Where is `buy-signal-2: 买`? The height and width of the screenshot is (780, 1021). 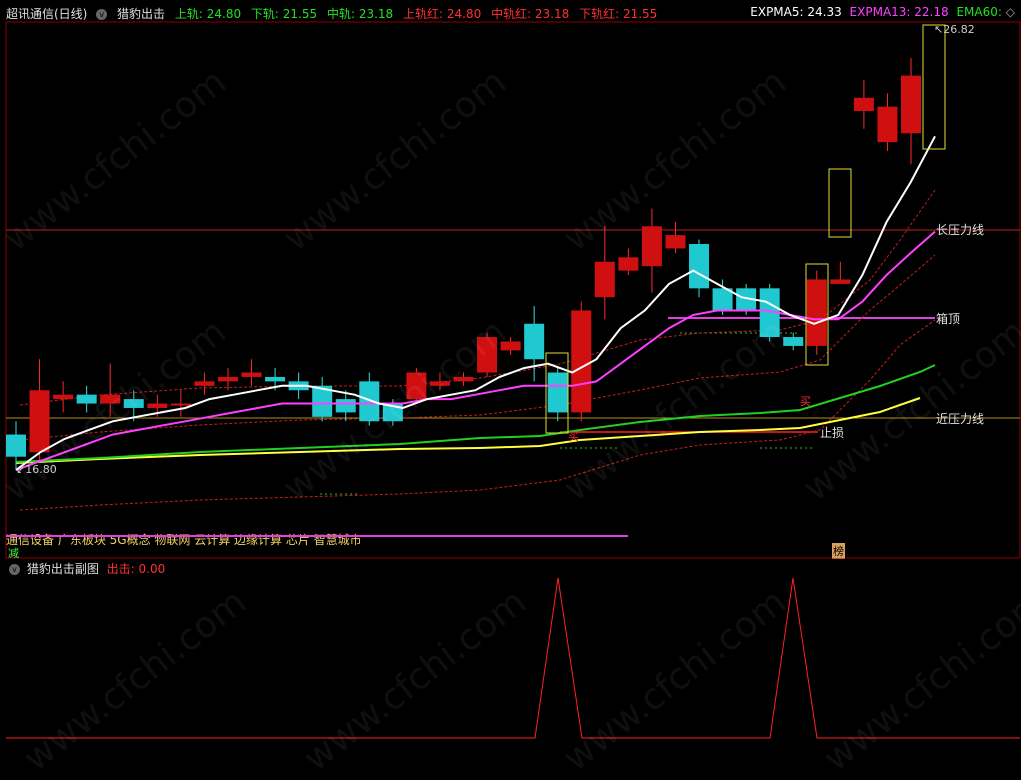
buy-signal-2: 买 is located at coordinates (805, 401).